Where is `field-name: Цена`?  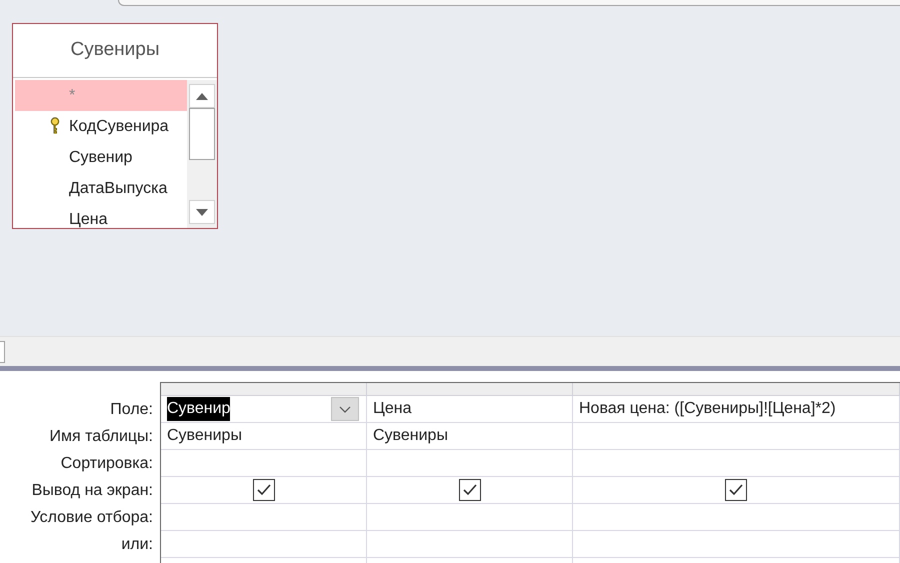
field-name: Цена is located at coordinates (88, 219).